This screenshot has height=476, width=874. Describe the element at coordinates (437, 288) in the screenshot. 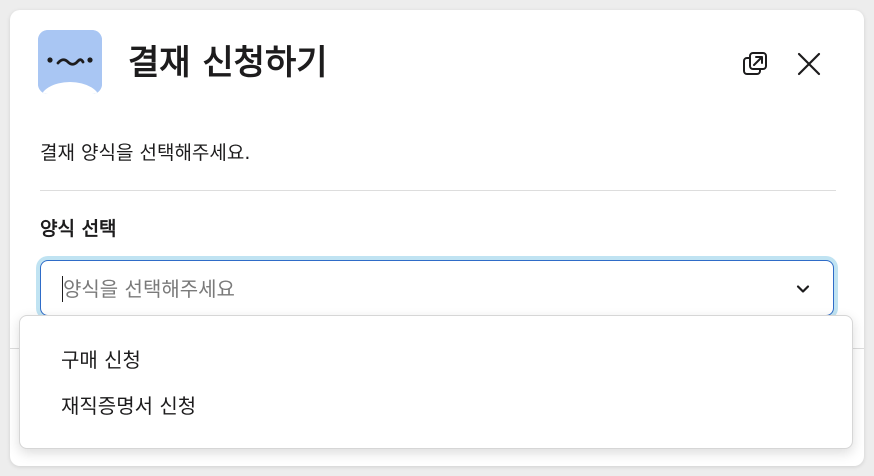

I see `form-select-input: 양식을 선택해주세요` at that location.